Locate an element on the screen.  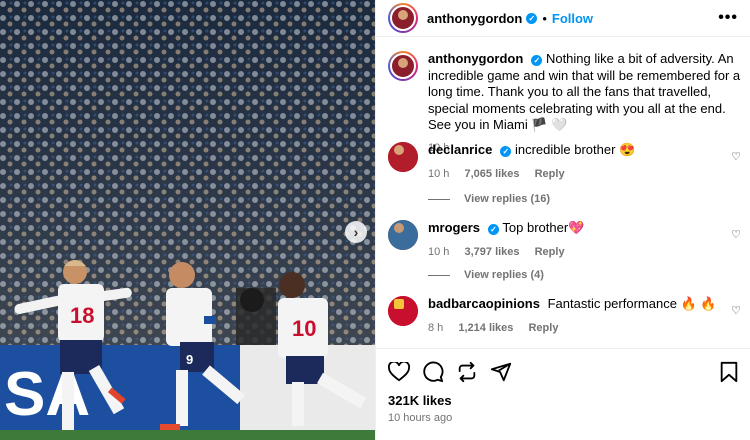
comment-likes: 3,797 likes is located at coordinates (491, 252).